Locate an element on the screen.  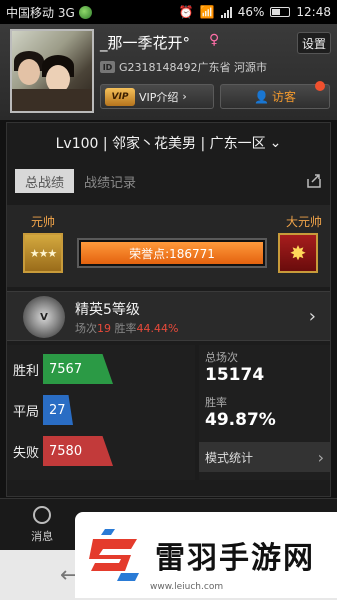
person-icon: 👤 is located at coordinates (261, 96).